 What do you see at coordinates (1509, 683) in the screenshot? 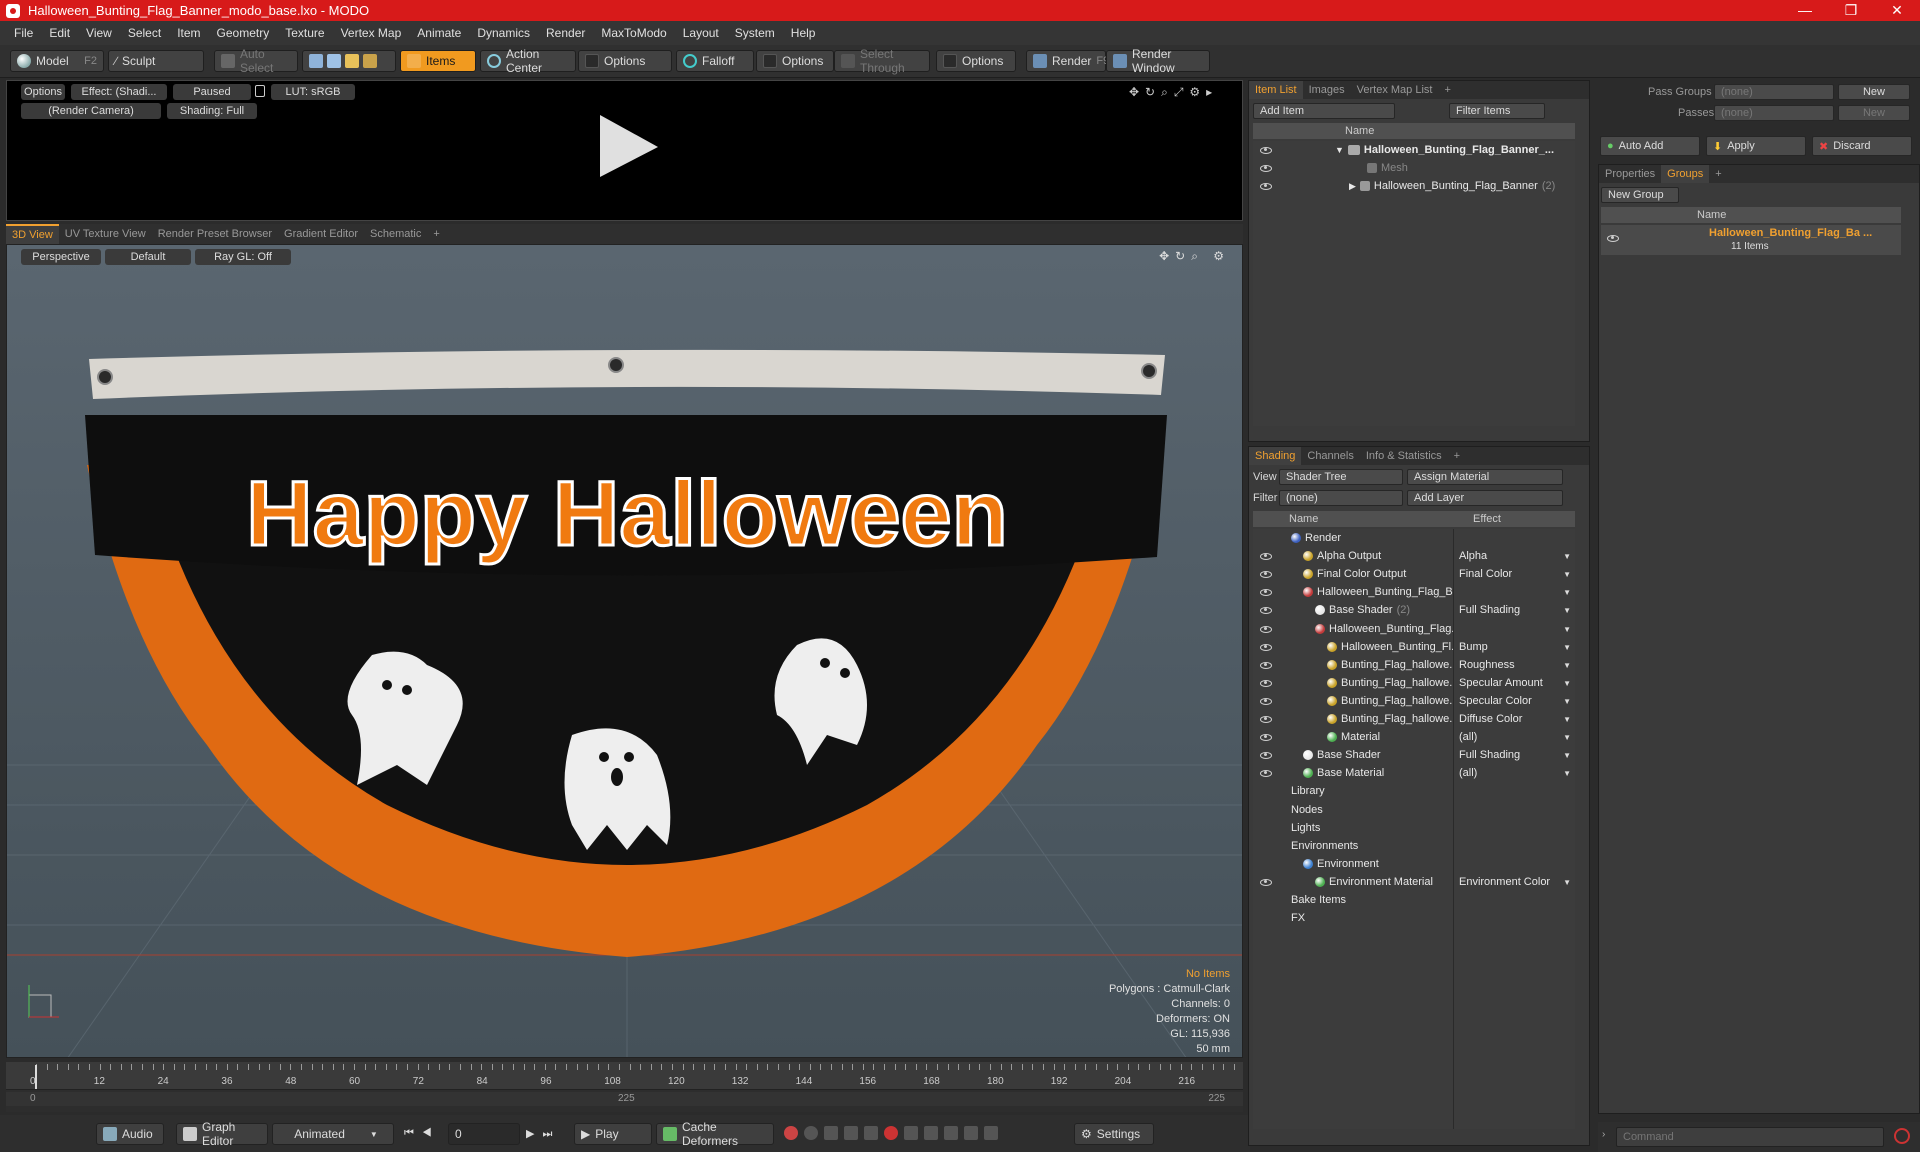
I see `layer-effect: Specular Amount` at bounding box center [1509, 683].